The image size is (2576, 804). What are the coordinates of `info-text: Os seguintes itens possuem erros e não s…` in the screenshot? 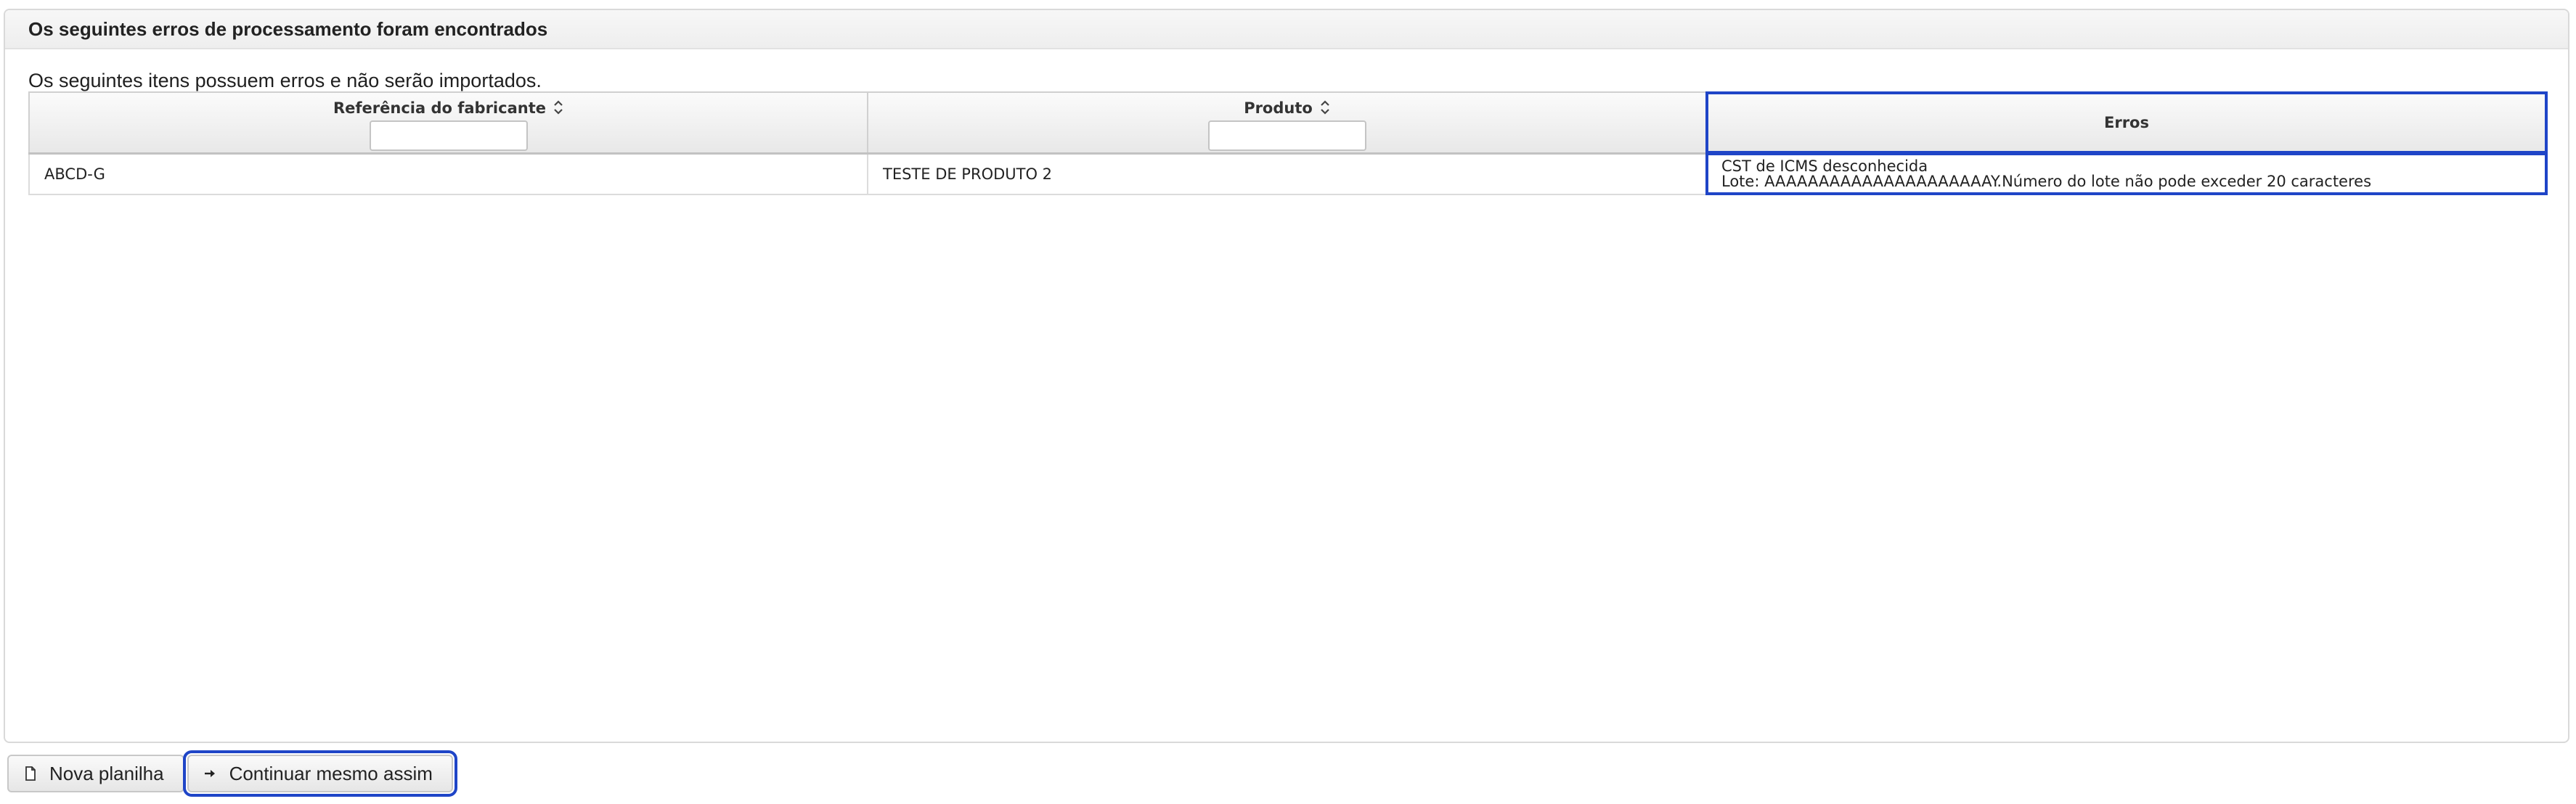 It's located at (285, 80).